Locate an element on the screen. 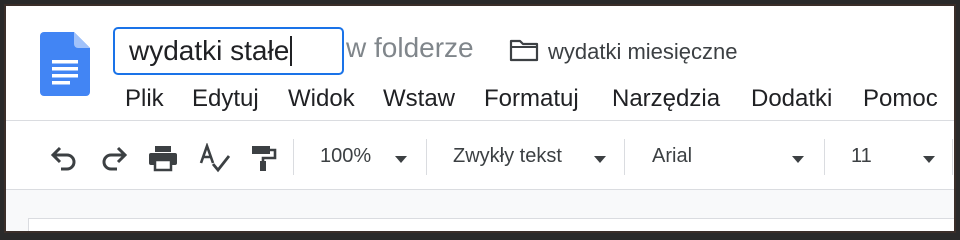  folder-hint-label: w folderze is located at coordinates (410, 47).